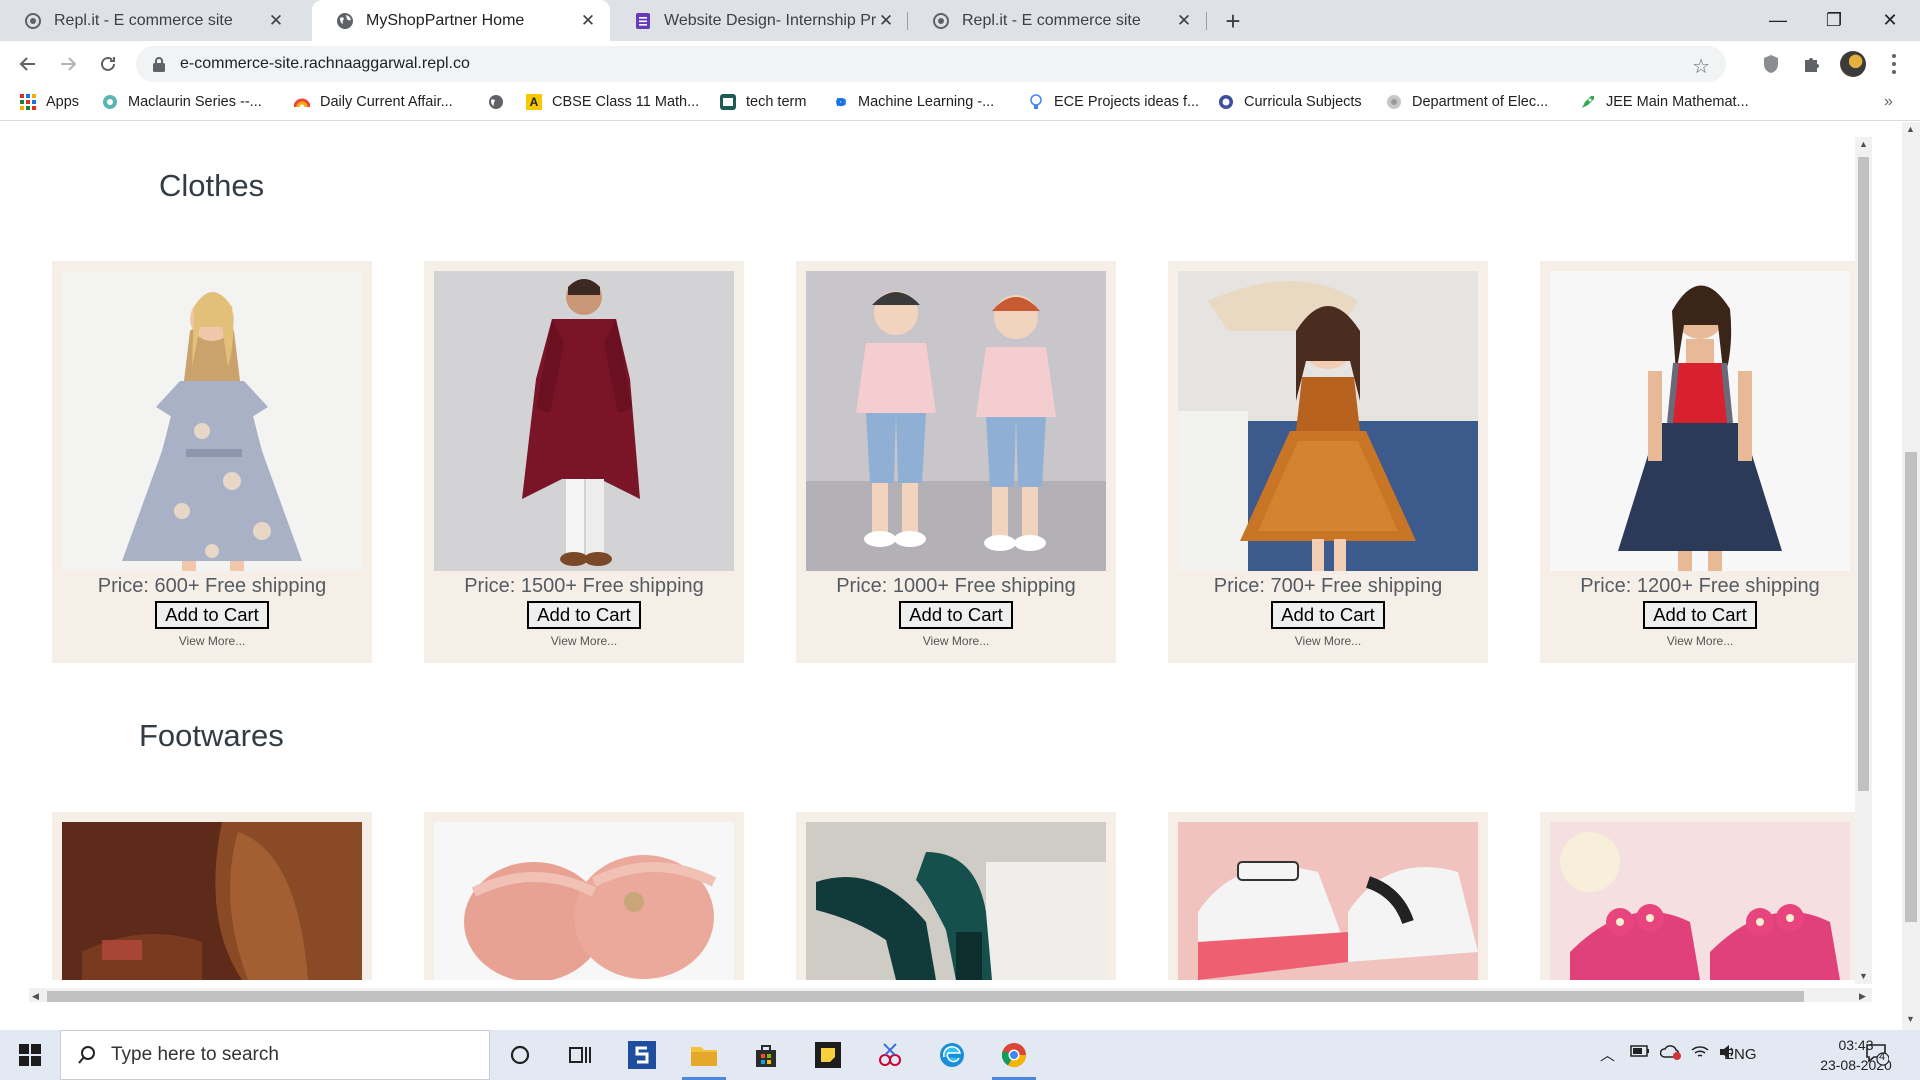 This screenshot has width=1920, height=1080. I want to click on notification-count: 4, so click(1882, 1057).